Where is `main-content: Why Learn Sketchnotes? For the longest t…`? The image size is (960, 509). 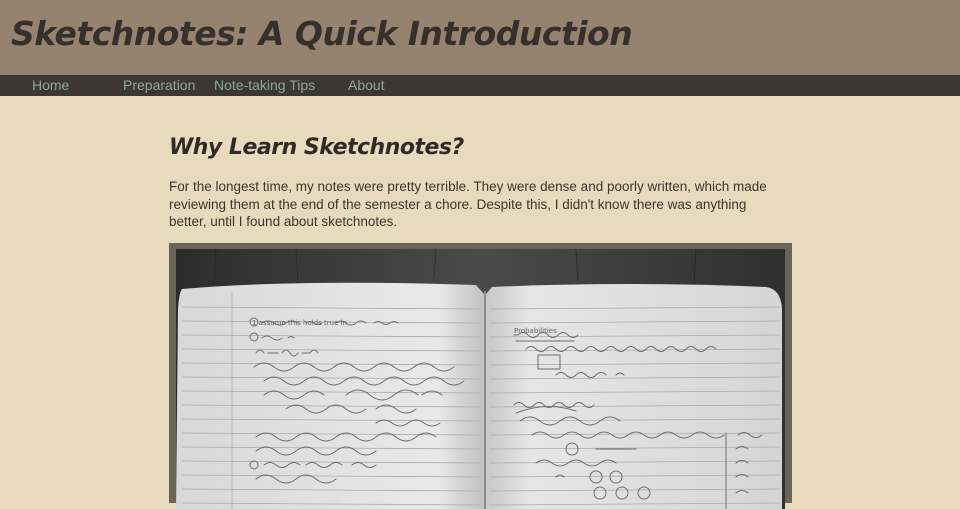
main-content: Why Learn Sketchnotes? For the longest t… is located at coordinates (480, 180).